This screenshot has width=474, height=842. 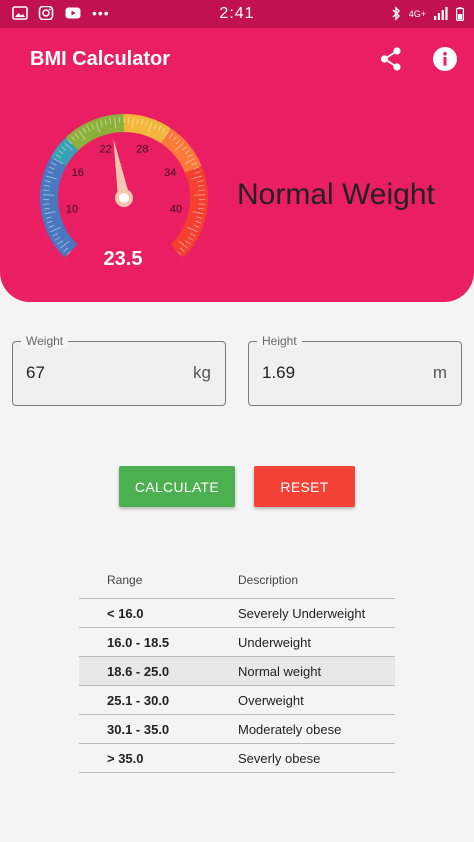 What do you see at coordinates (237, 700) in the screenshot?
I see `table-row: 25.1 - 30.0 Overweight` at bounding box center [237, 700].